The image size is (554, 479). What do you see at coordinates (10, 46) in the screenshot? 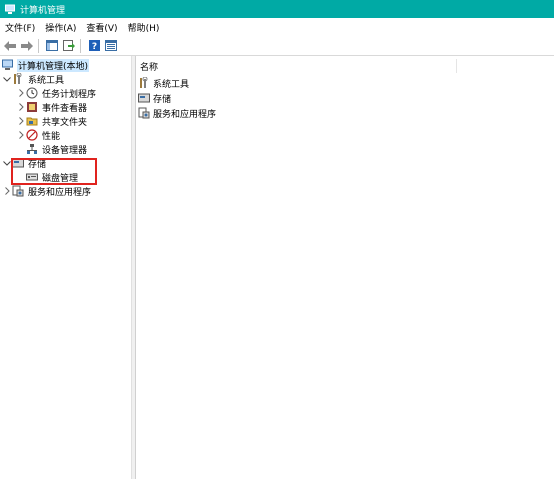
I see `back-arrow-icon` at bounding box center [10, 46].